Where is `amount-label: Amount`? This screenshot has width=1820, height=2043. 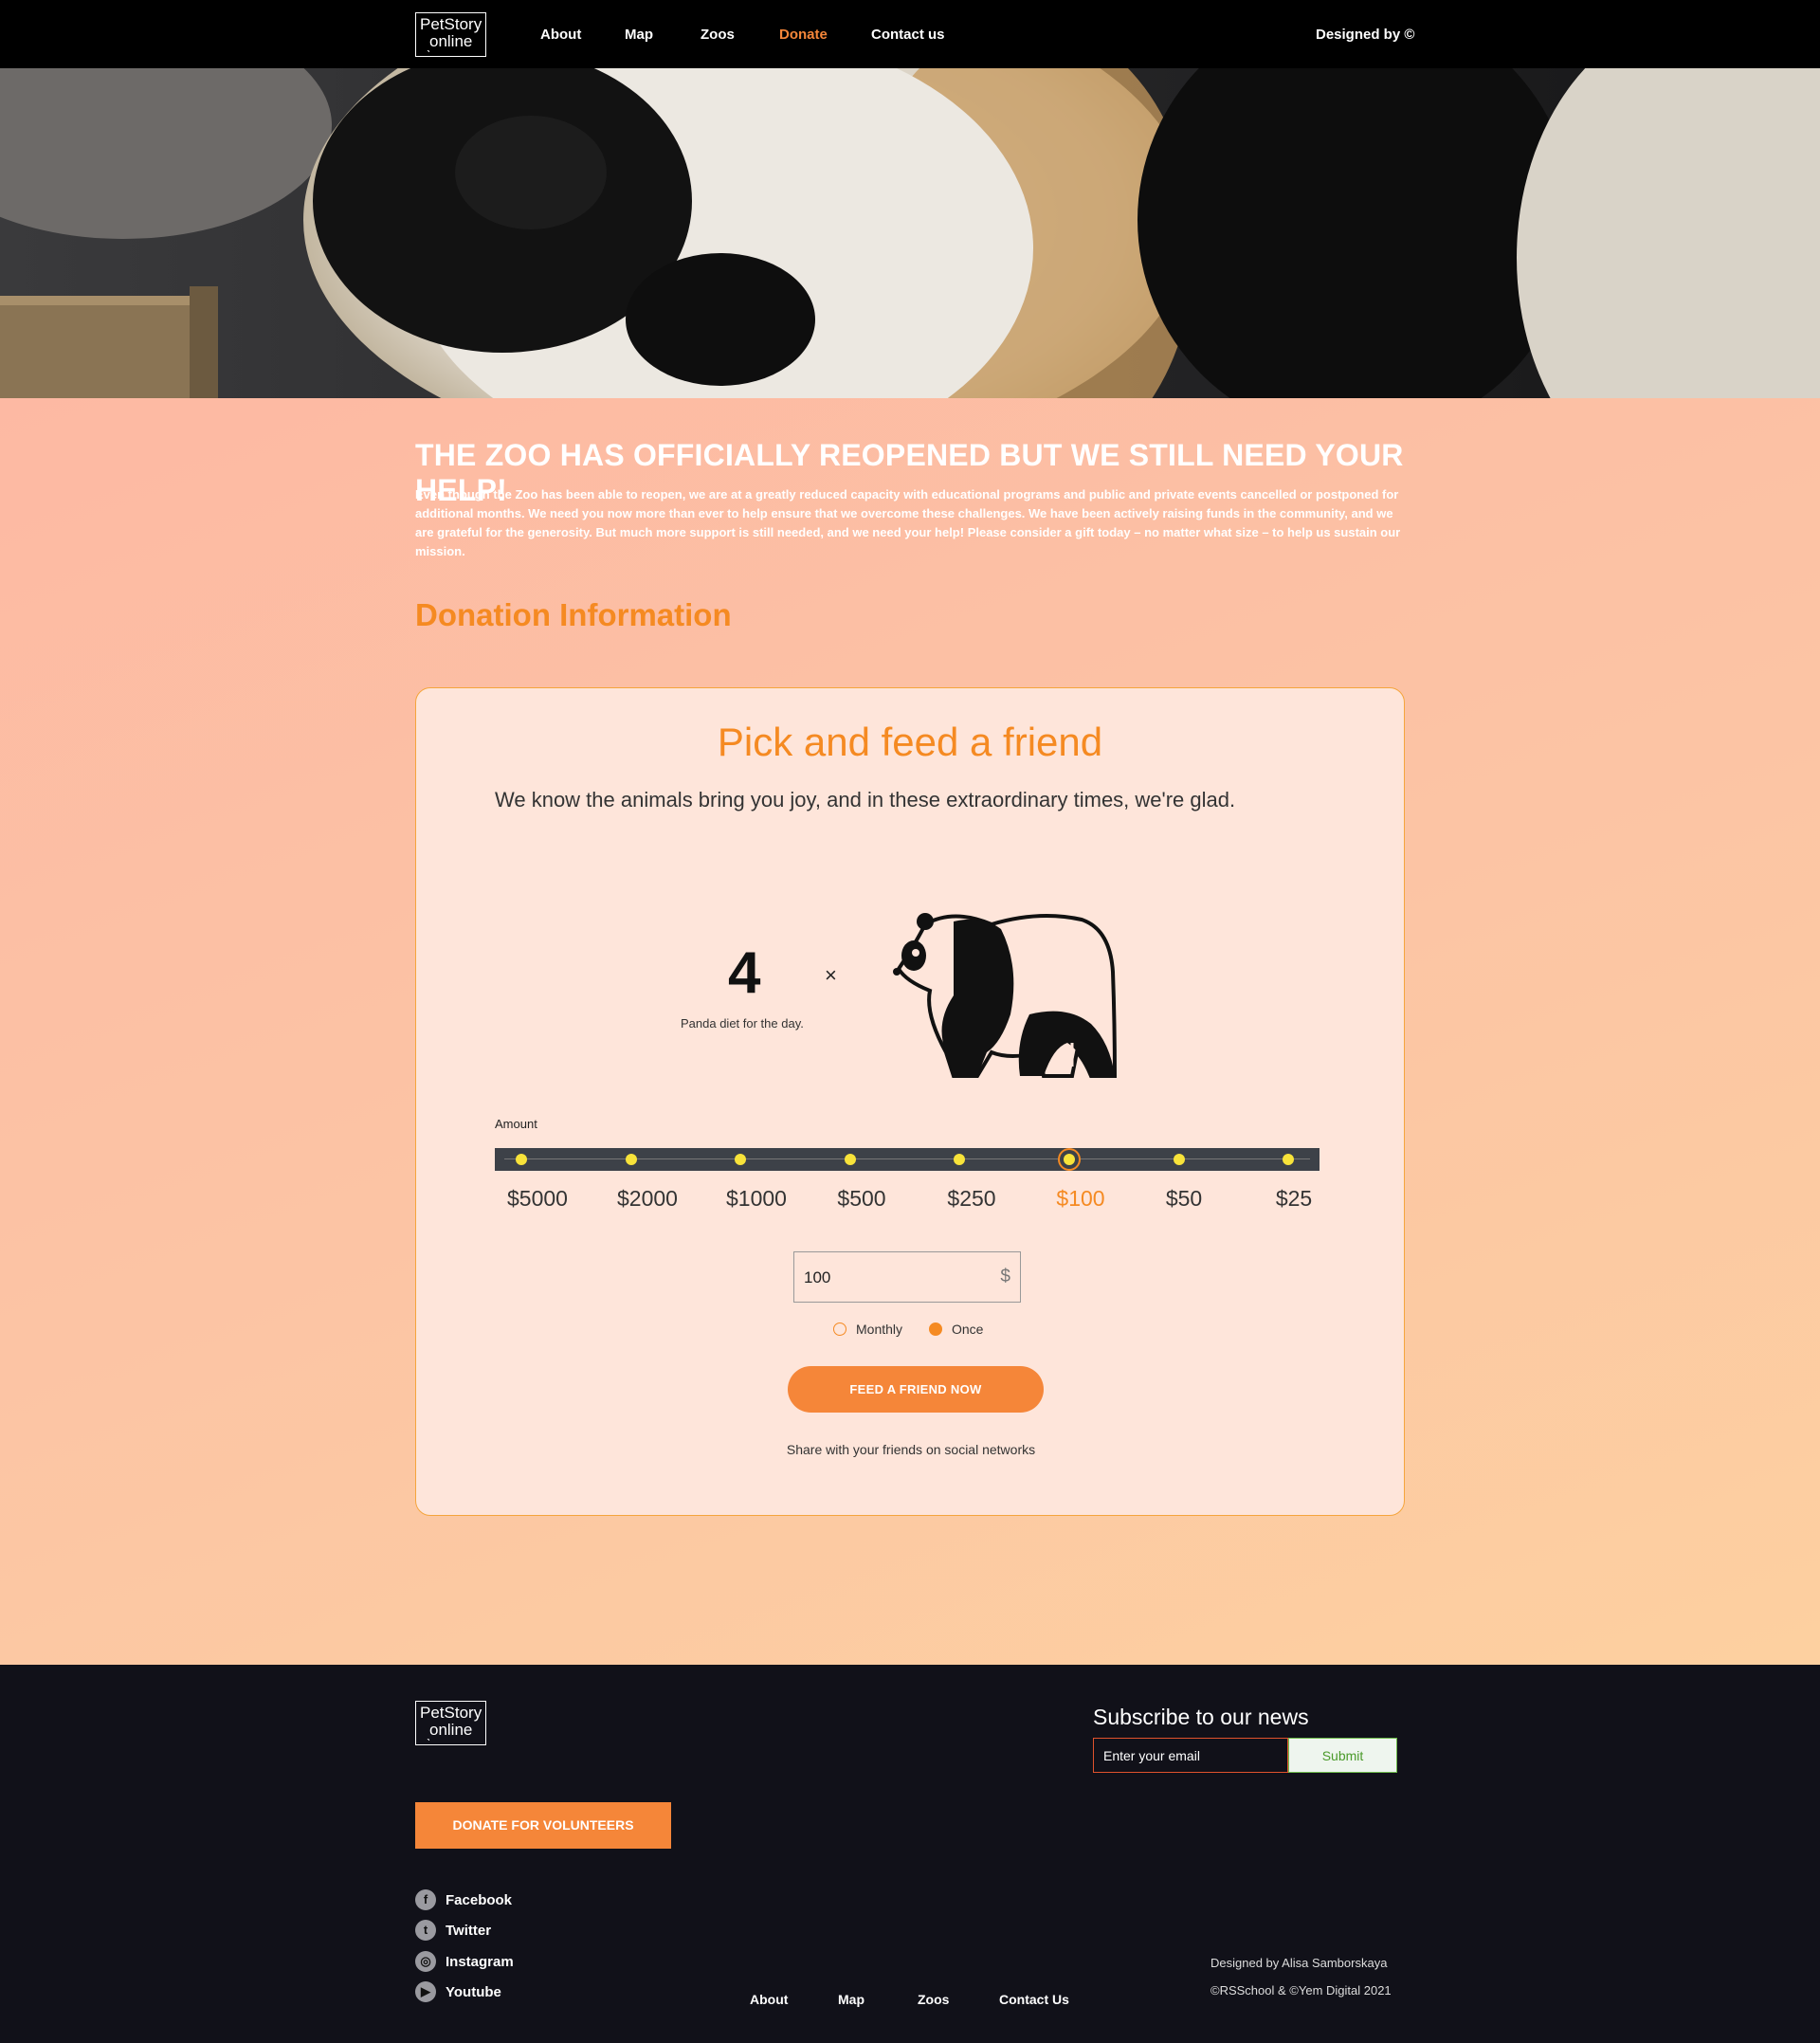
amount-label: Amount is located at coordinates (516, 1124).